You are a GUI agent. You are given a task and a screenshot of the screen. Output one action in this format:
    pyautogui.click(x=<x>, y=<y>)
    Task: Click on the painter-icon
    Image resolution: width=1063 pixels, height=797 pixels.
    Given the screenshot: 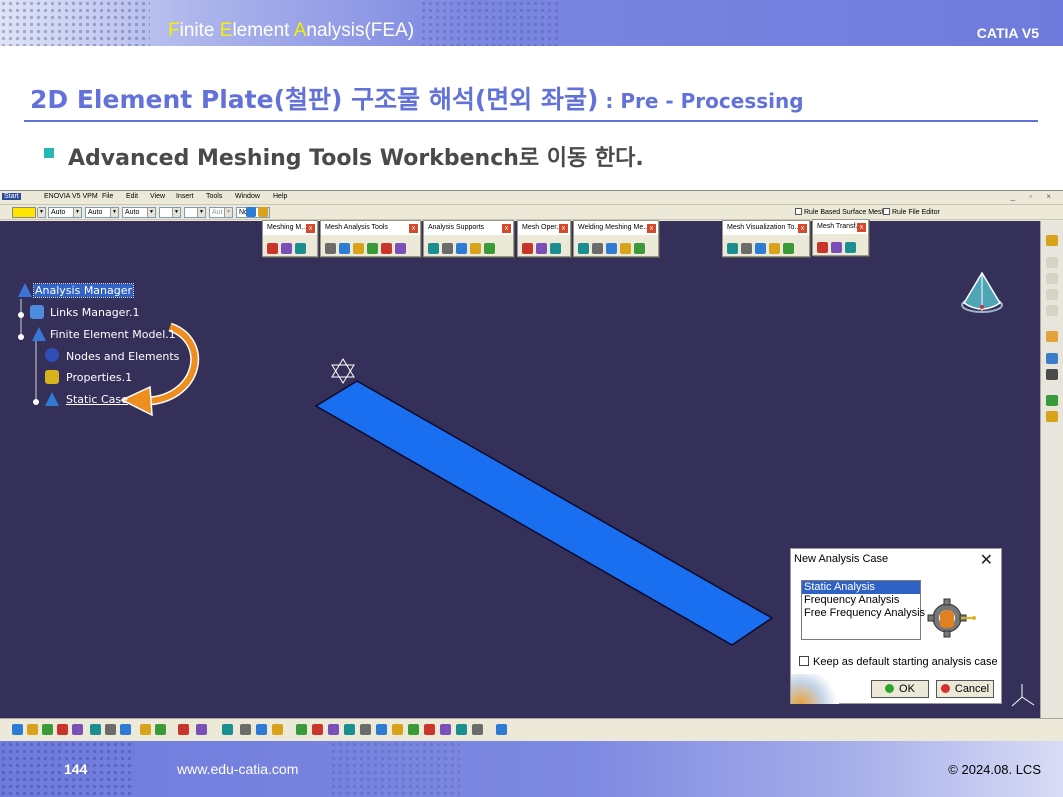 What is the action you would take?
    pyautogui.click(x=251, y=212)
    